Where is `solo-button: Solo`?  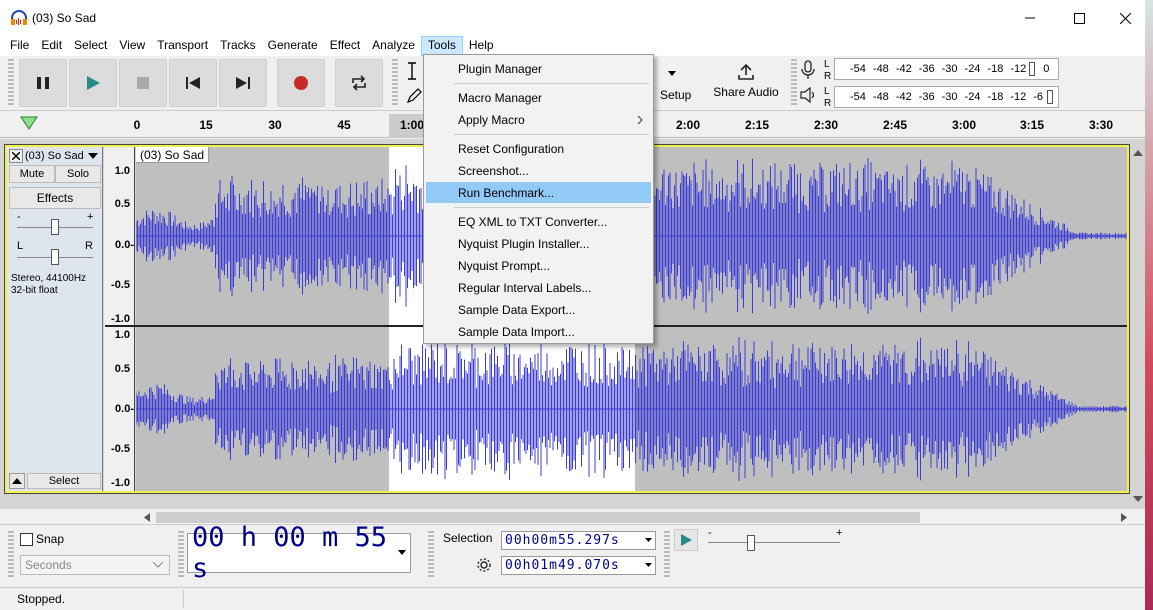 solo-button: Solo is located at coordinates (78, 174).